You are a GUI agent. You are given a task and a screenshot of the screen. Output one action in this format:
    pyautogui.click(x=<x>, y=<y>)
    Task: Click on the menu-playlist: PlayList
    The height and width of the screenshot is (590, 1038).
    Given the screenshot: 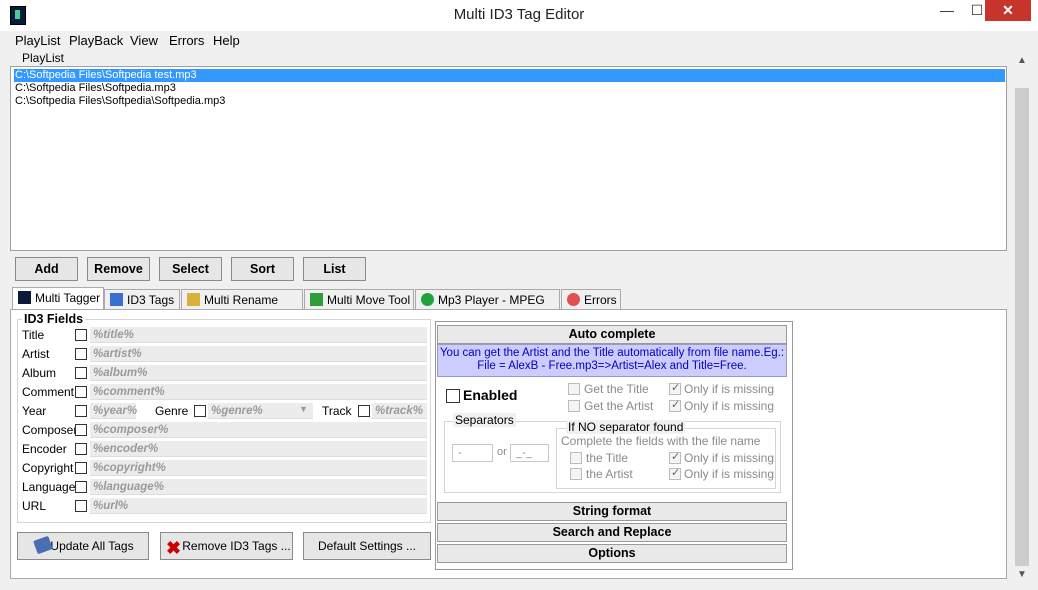 What is the action you would take?
    pyautogui.click(x=38, y=40)
    